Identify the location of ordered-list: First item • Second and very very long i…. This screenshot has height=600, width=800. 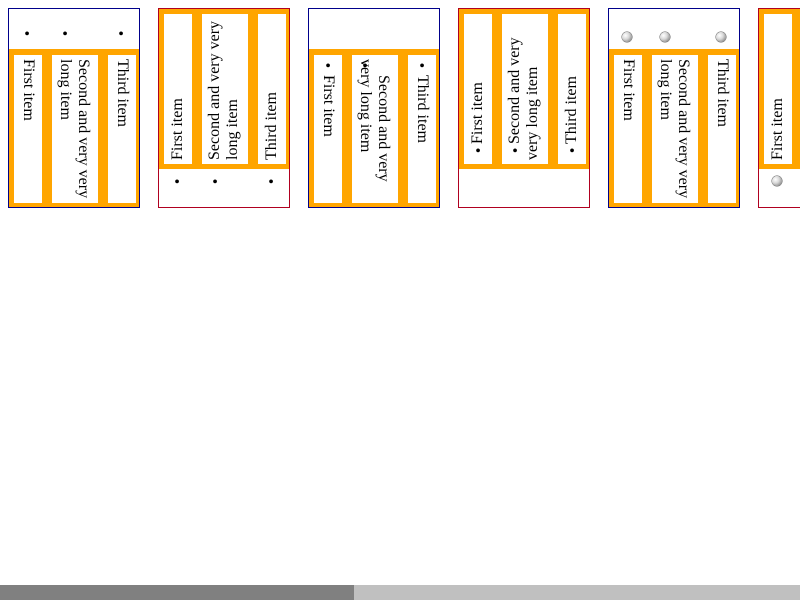
(524, 89).